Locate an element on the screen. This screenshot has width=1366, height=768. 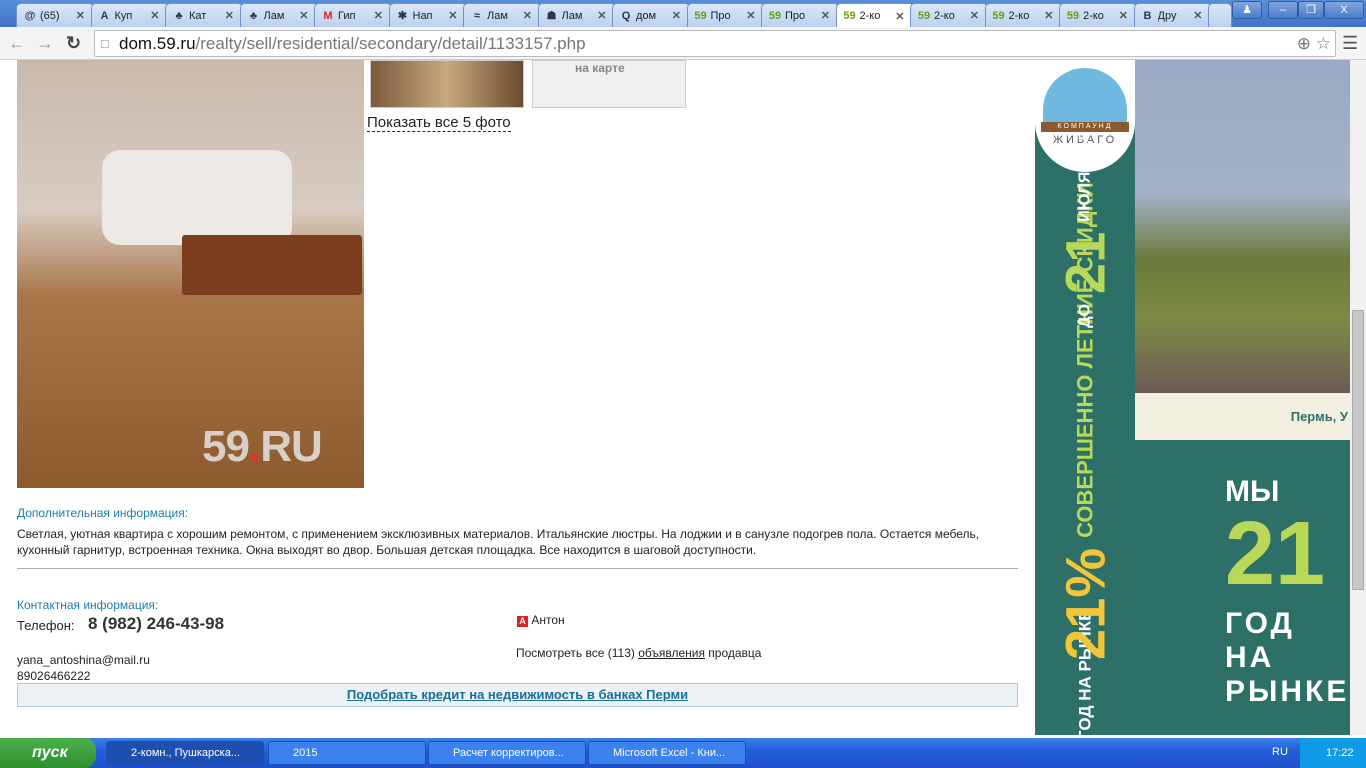
tab-title: дом is located at coordinates (646, 15).